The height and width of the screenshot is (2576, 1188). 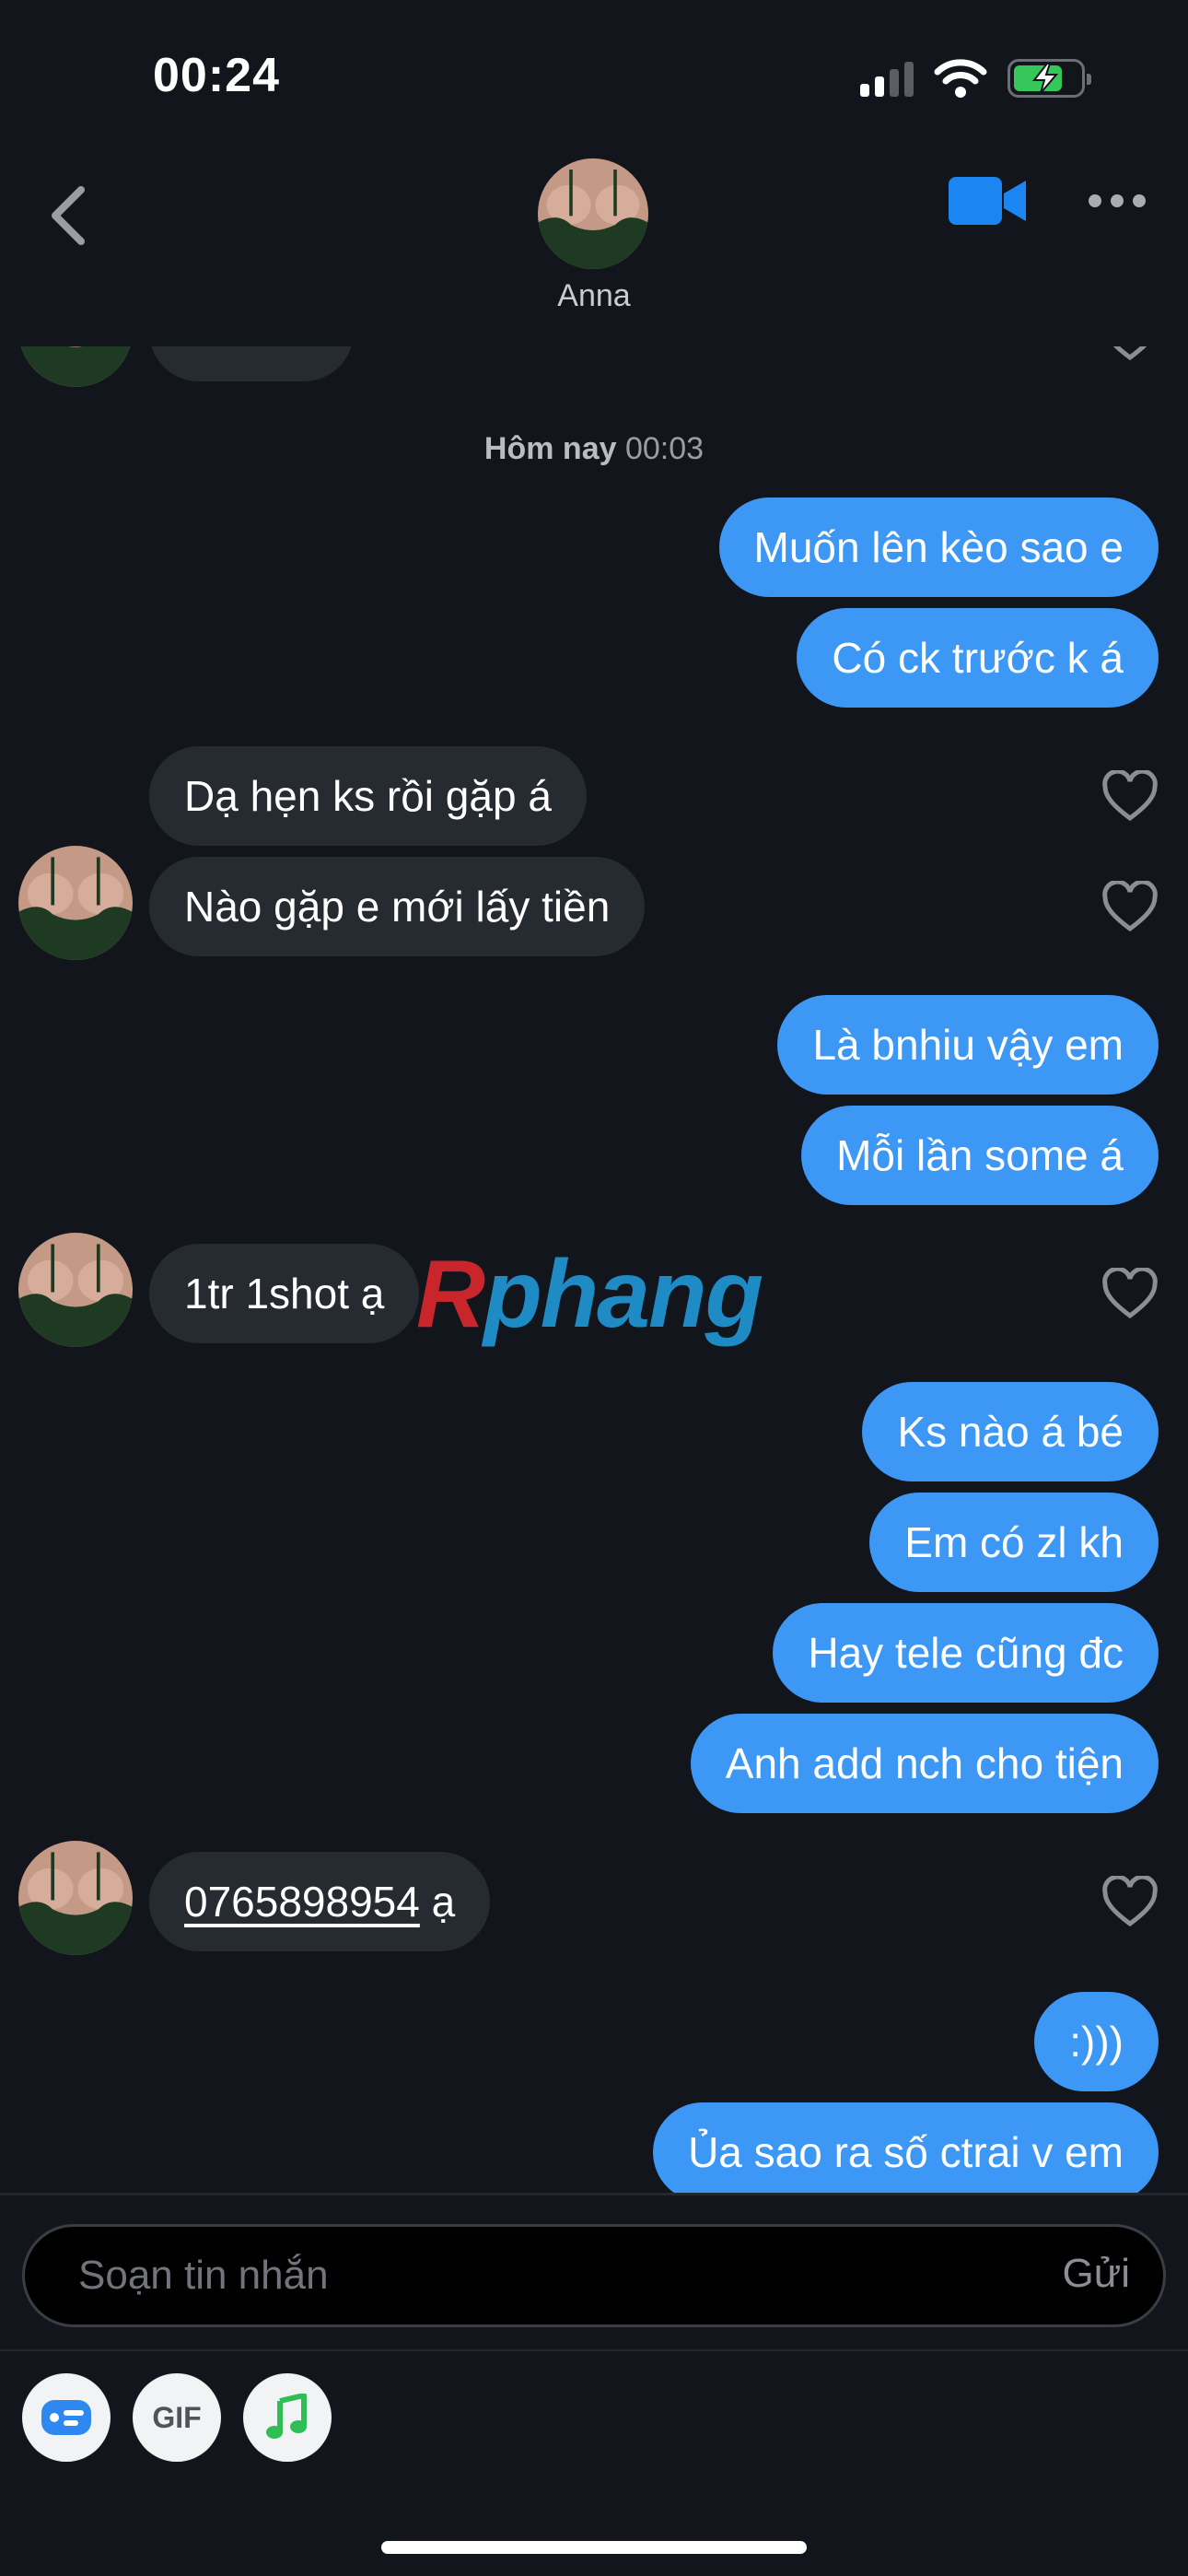 I want to click on toolbar-divider, so click(x=594, y=2350).